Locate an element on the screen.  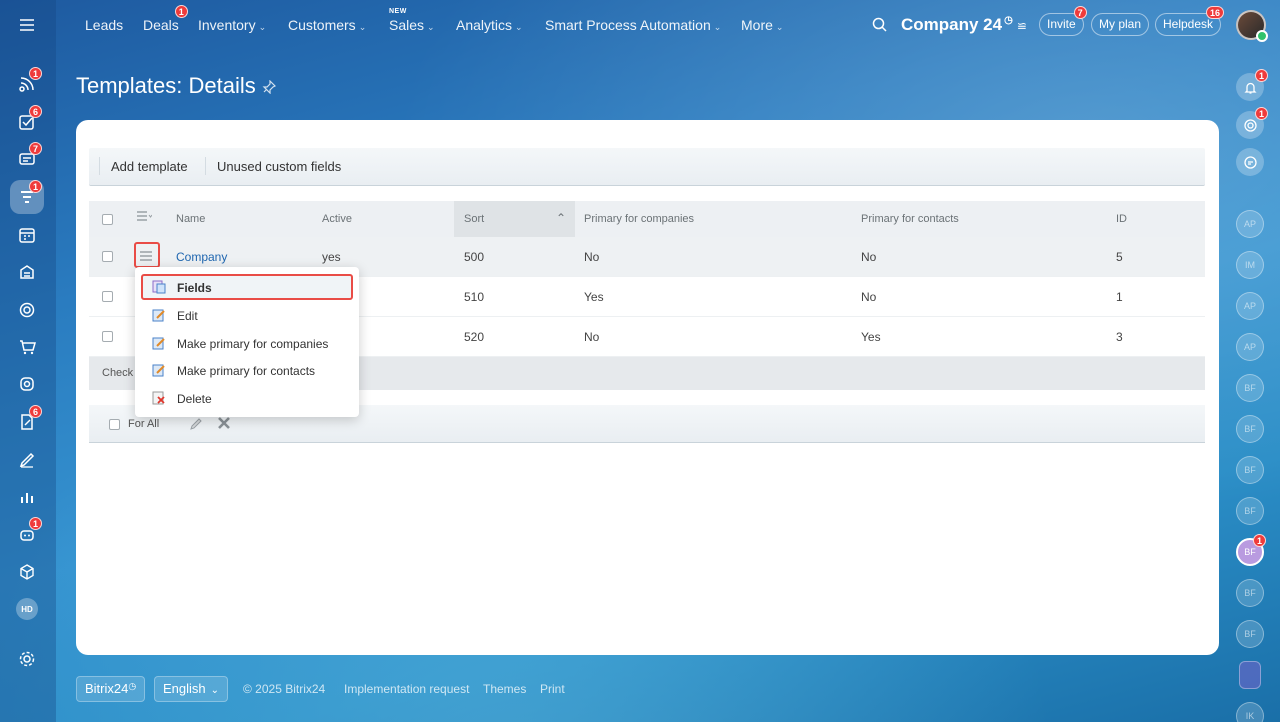
column-name: Name is located at coordinates (190, 219).